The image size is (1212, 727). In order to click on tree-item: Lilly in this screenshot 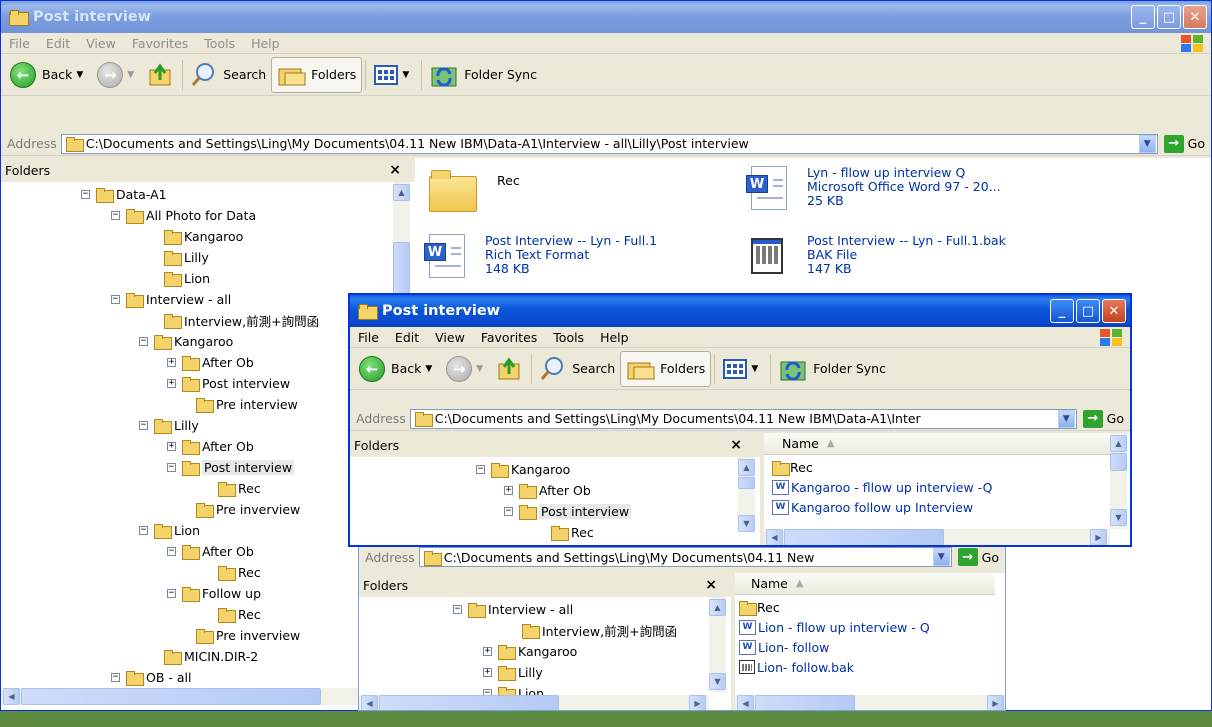, I will do `click(179, 257)`.